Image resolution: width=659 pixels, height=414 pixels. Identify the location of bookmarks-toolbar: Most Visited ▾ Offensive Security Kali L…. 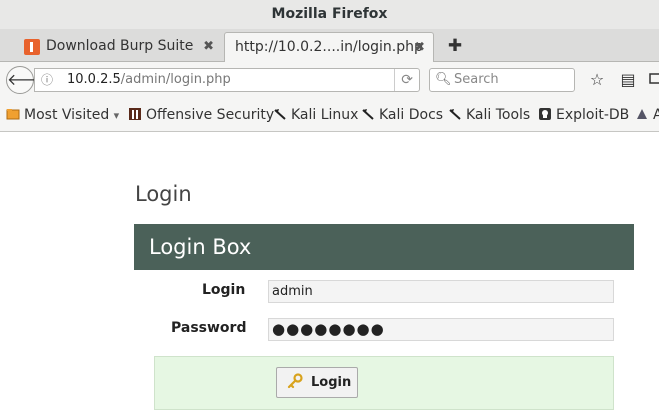
(329, 115).